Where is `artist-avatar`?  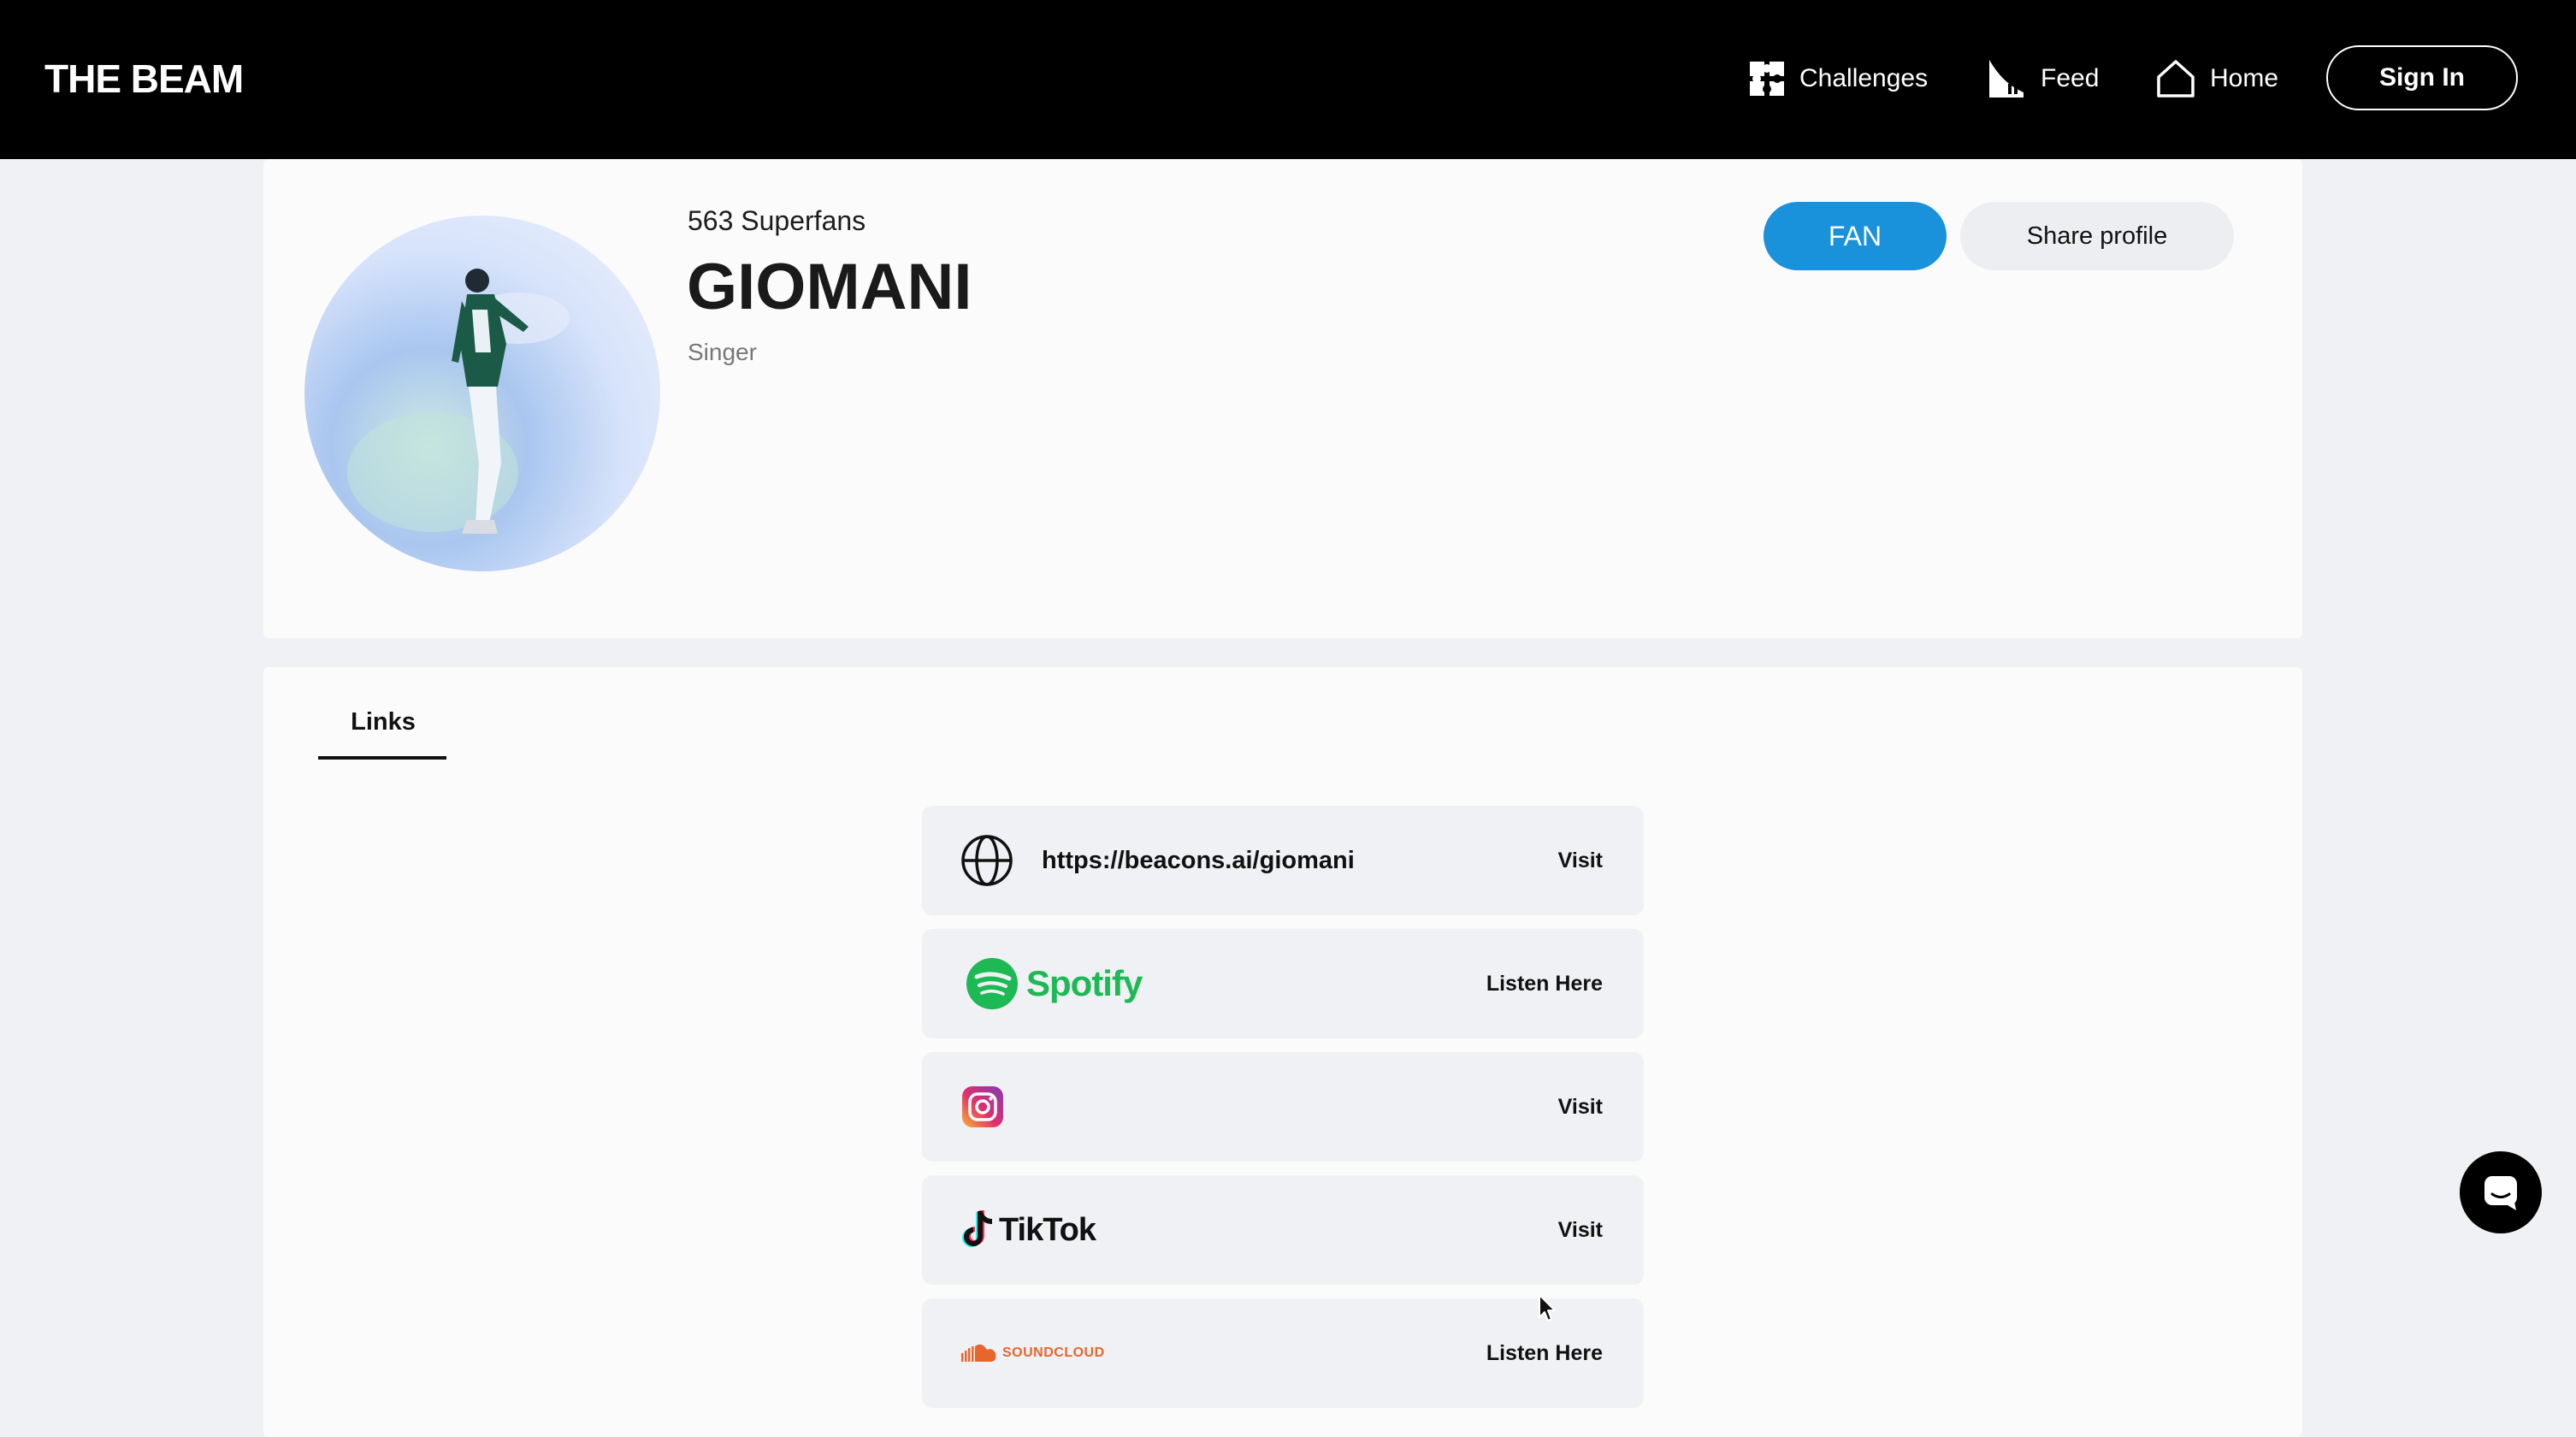
artist-avatar is located at coordinates (482, 393).